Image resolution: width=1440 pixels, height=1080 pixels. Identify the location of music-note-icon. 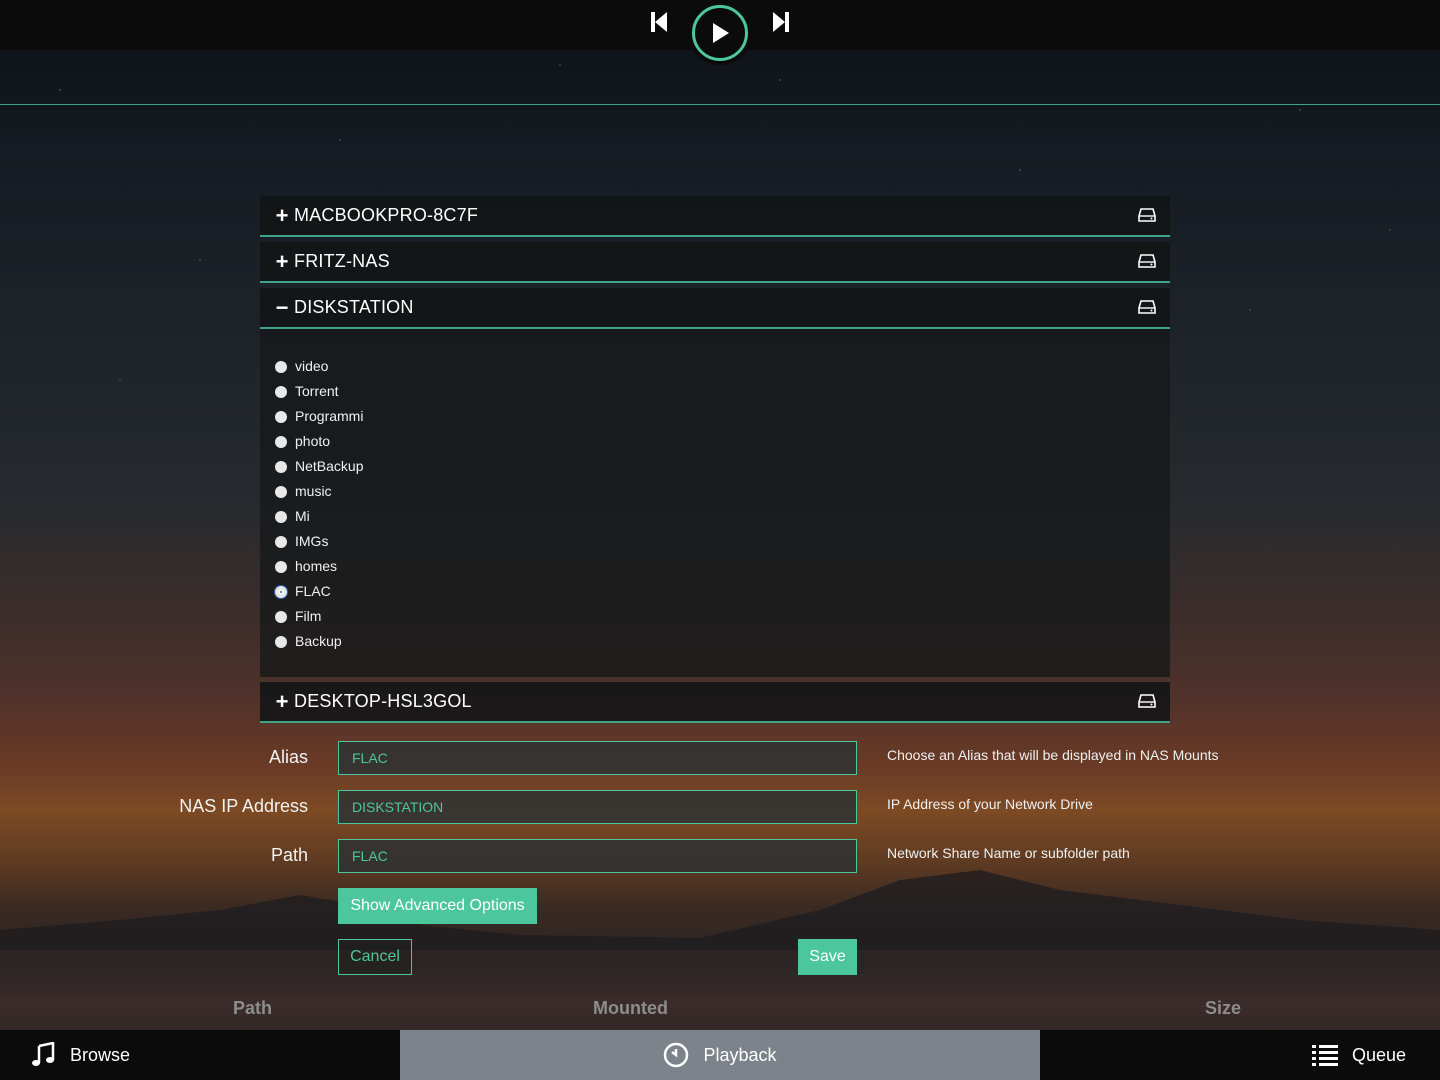
(43, 1054).